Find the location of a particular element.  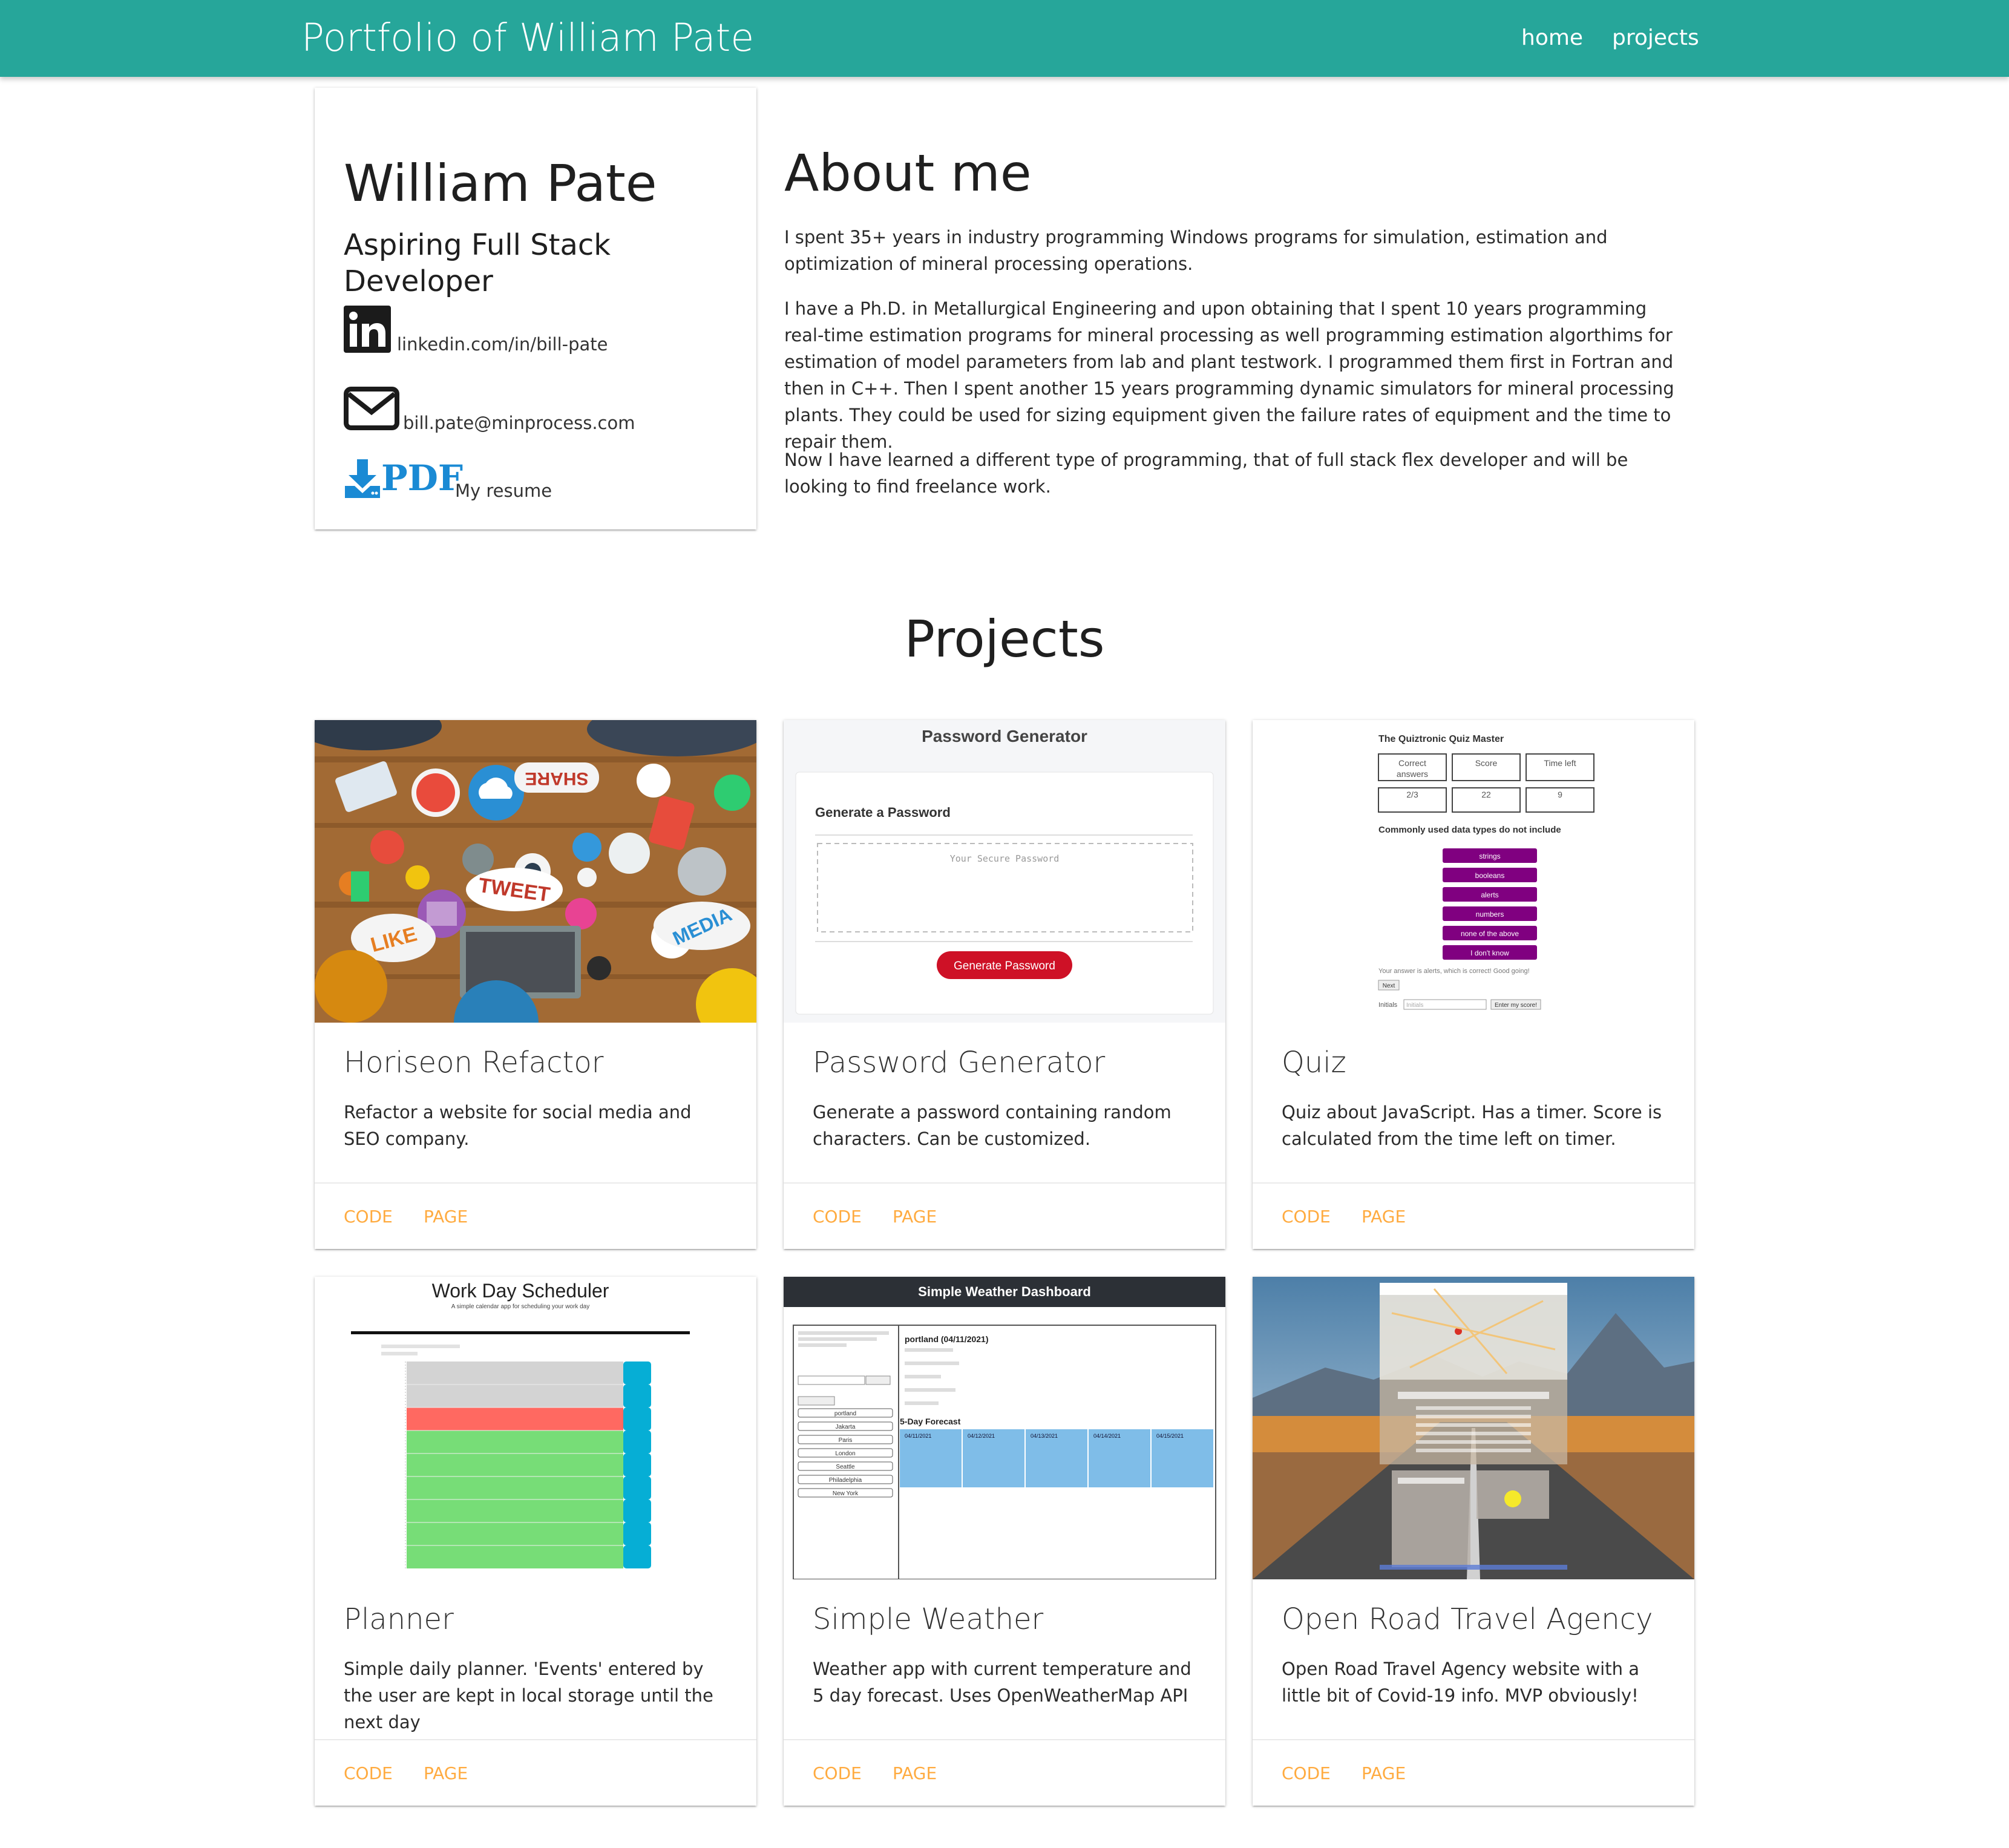

svg-text: strings is located at coordinates (1489, 856).